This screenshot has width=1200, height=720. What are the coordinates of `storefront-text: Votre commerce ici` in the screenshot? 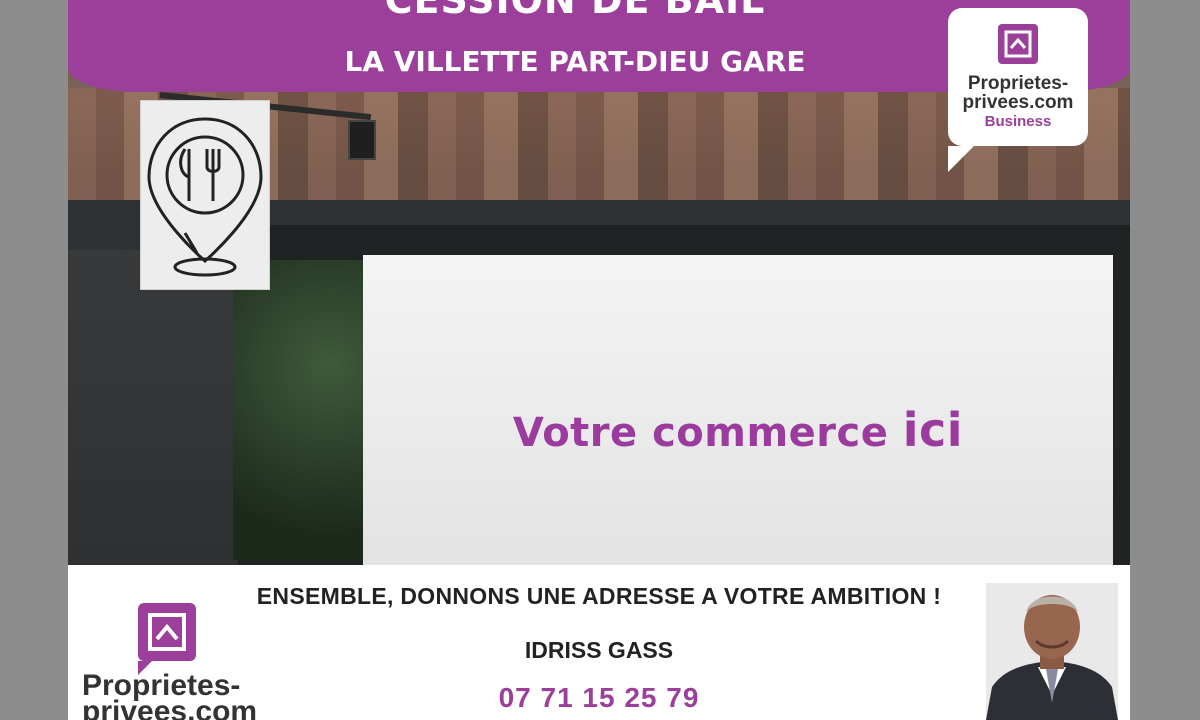 It's located at (738, 430).